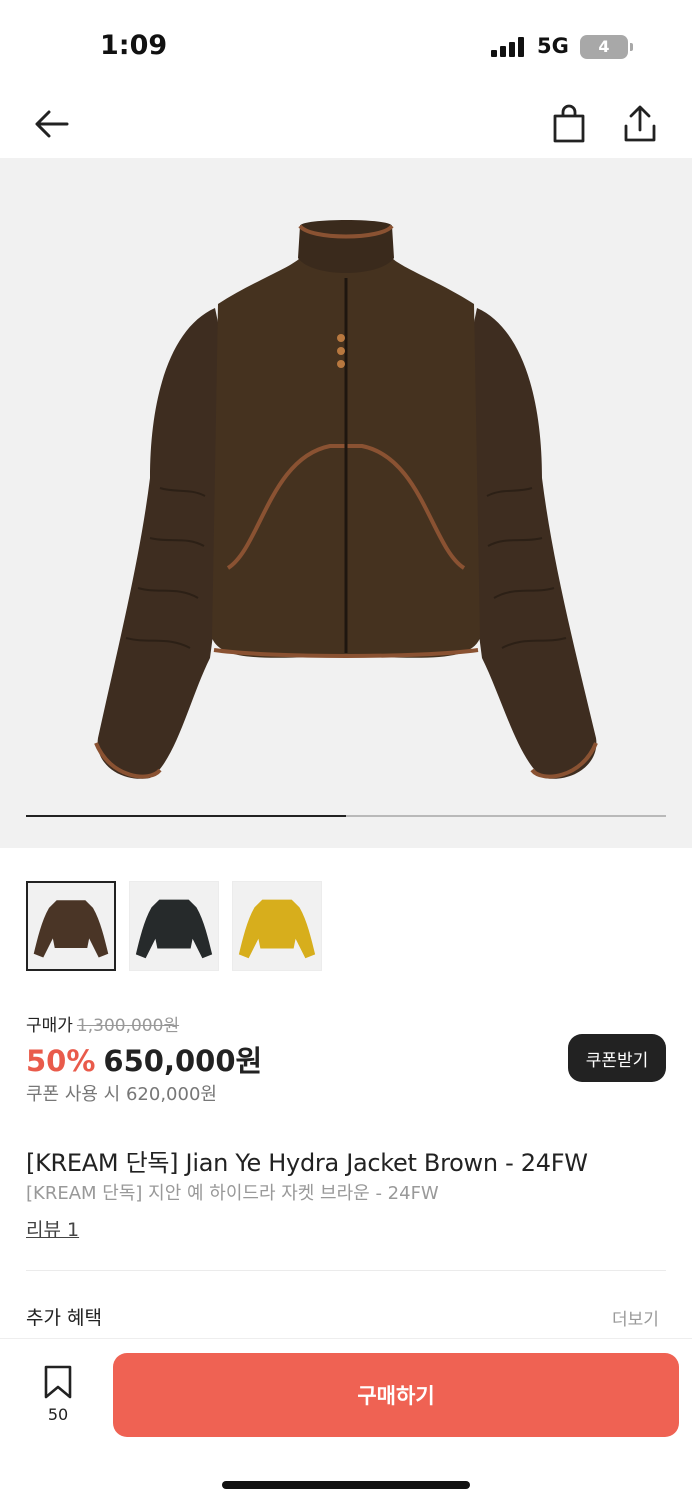  I want to click on status-bar: 1:09 5G 4, so click(346, 45).